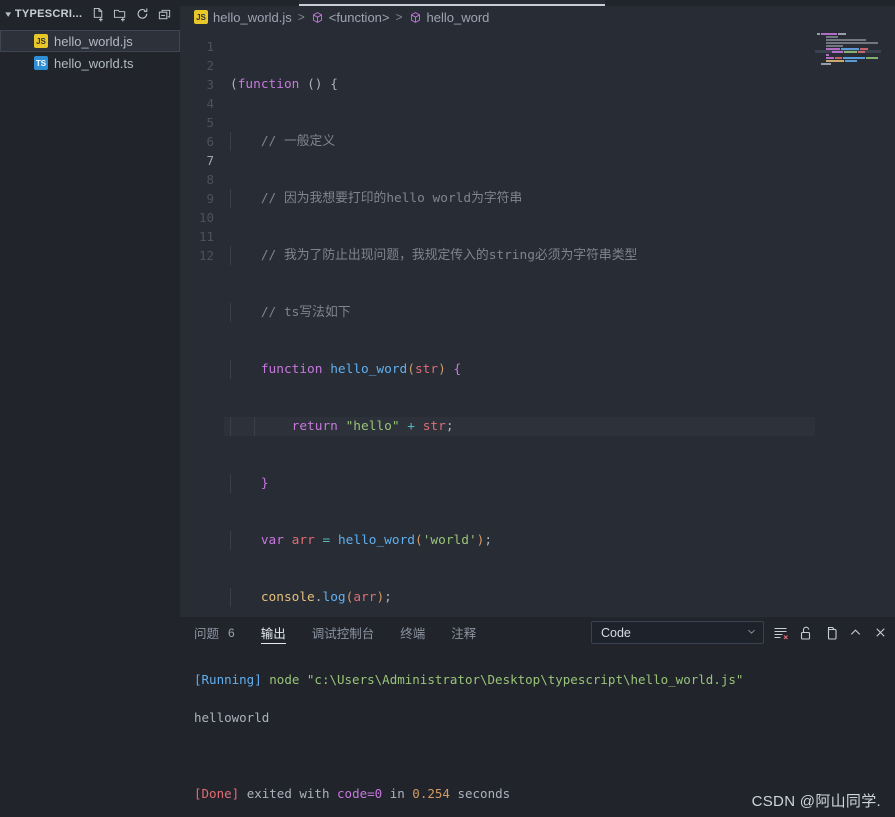 Image resolution: width=895 pixels, height=817 pixels. Describe the element at coordinates (210, 179) in the screenshot. I see `line-number: 8` at that location.